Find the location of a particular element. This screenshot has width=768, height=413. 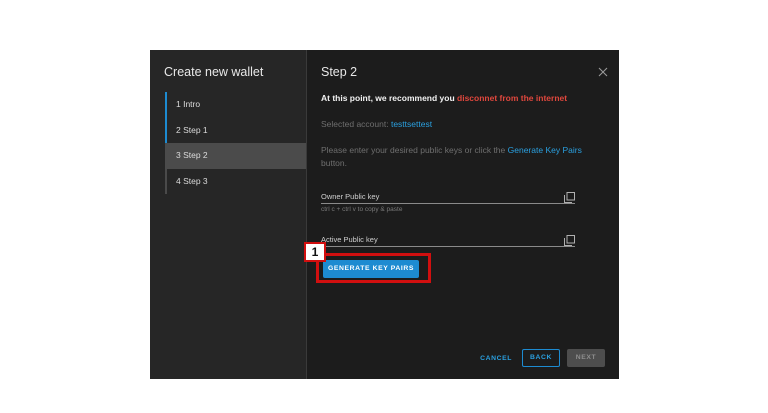

owner-public-key-input is located at coordinates (439, 196).